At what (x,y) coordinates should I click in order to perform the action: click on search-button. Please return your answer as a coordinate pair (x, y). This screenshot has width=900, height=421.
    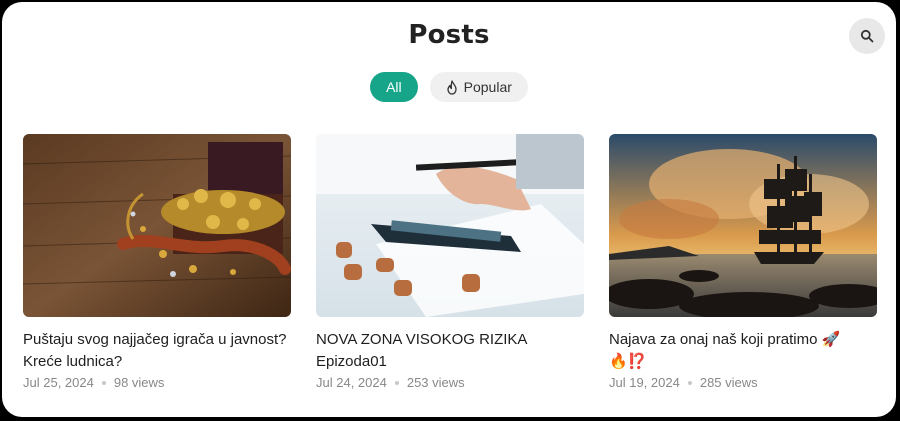
    Looking at the image, I should click on (867, 36).